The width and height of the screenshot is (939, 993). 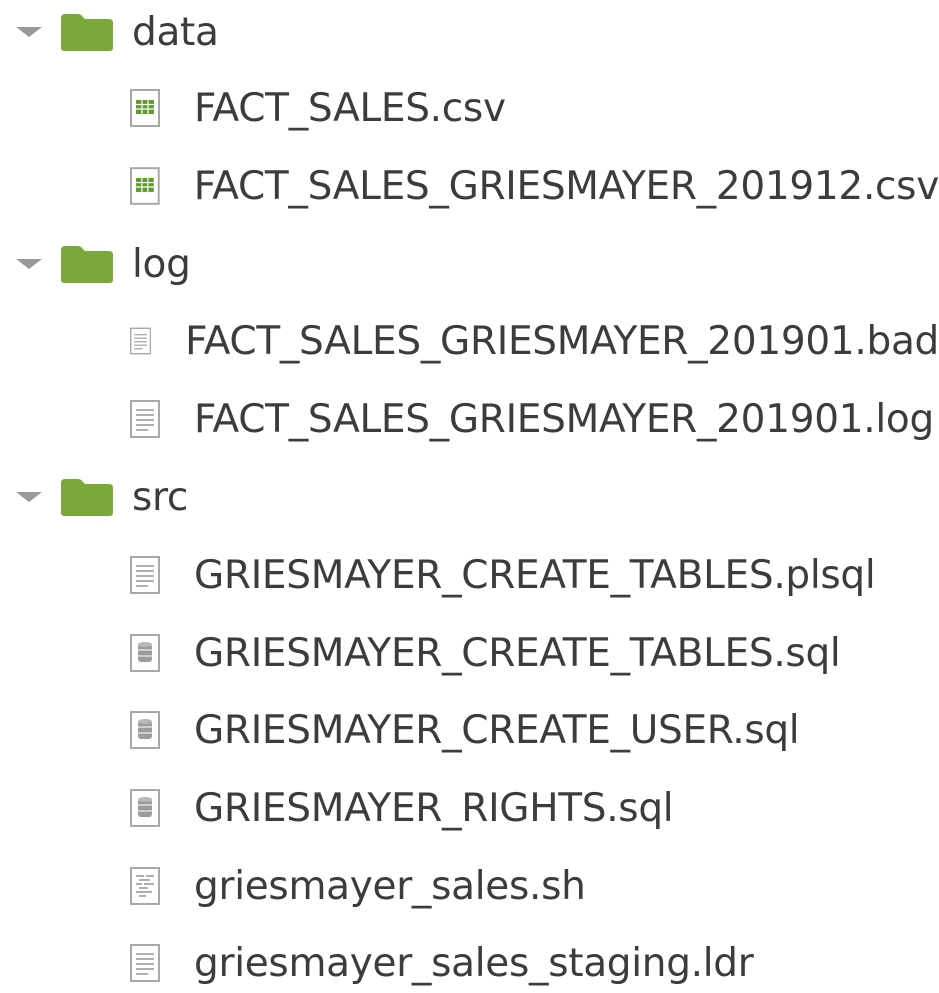 I want to click on file-row: FACT_SALES_GRIESMAYER_201901.bad, so click(x=469, y=341).